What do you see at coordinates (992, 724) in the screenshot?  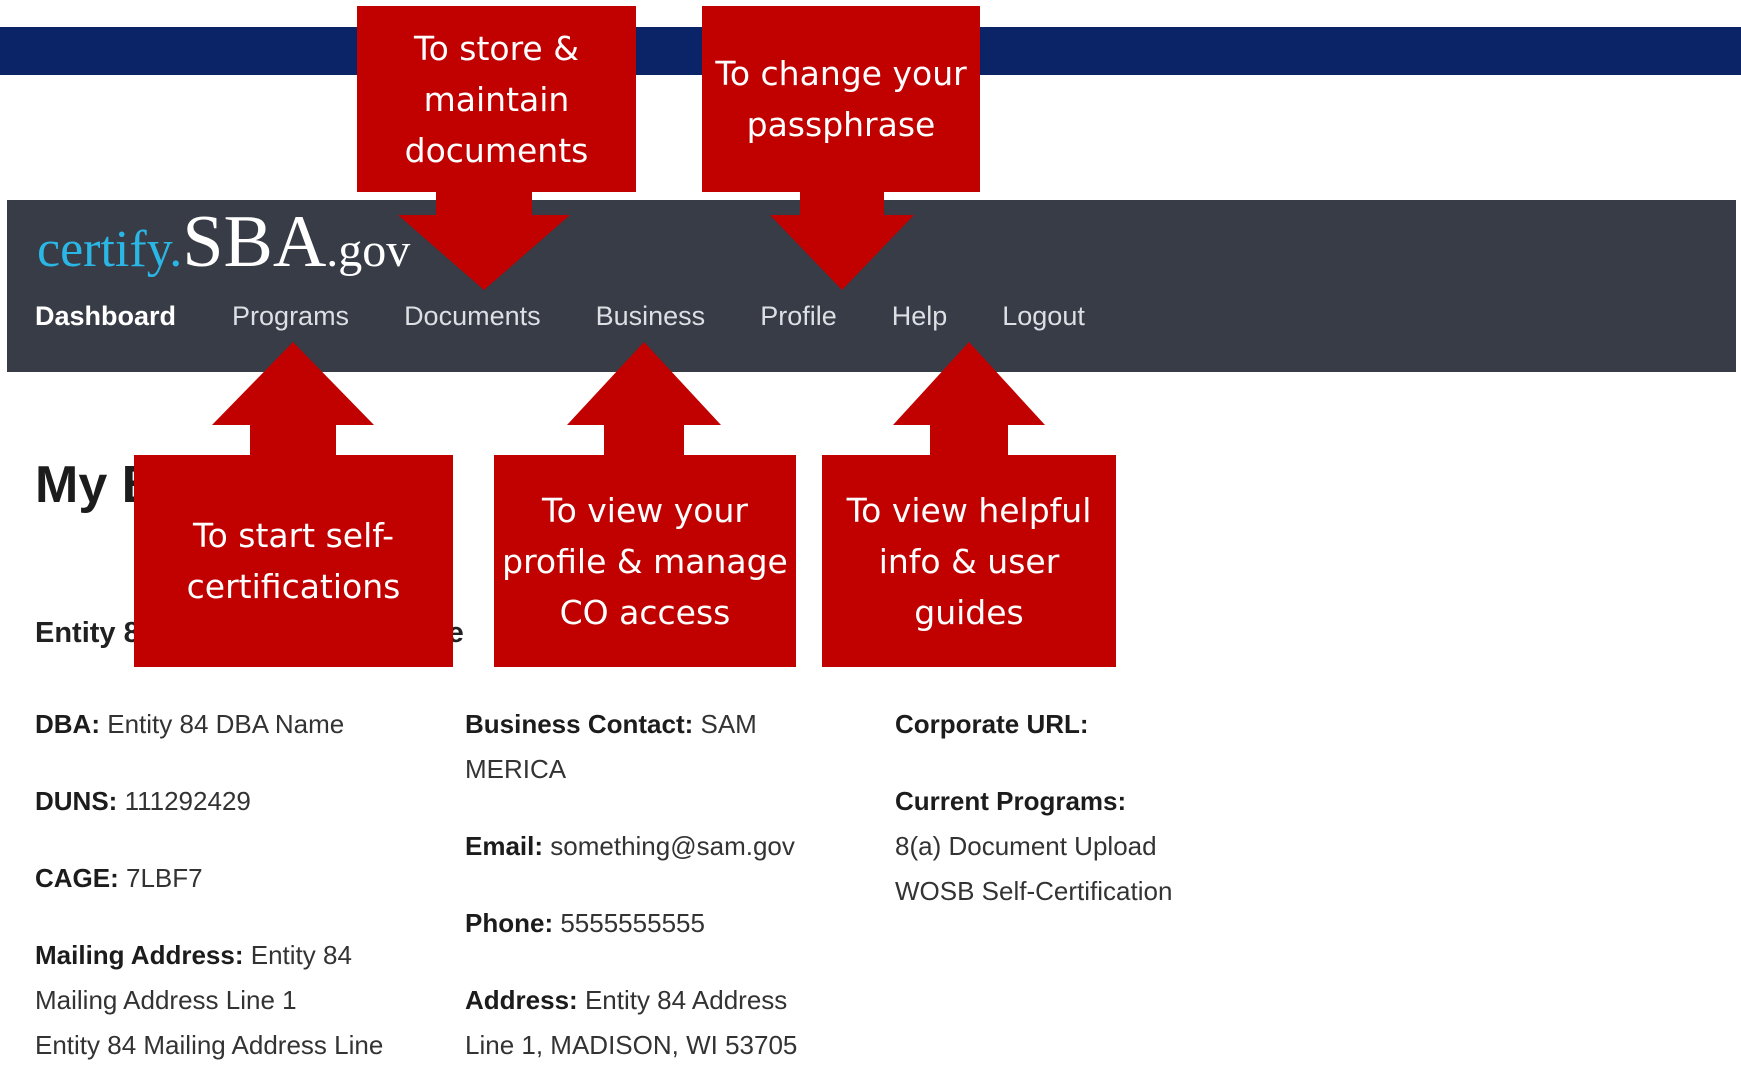 I see `corporate-url-label: Corporate URL:` at bounding box center [992, 724].